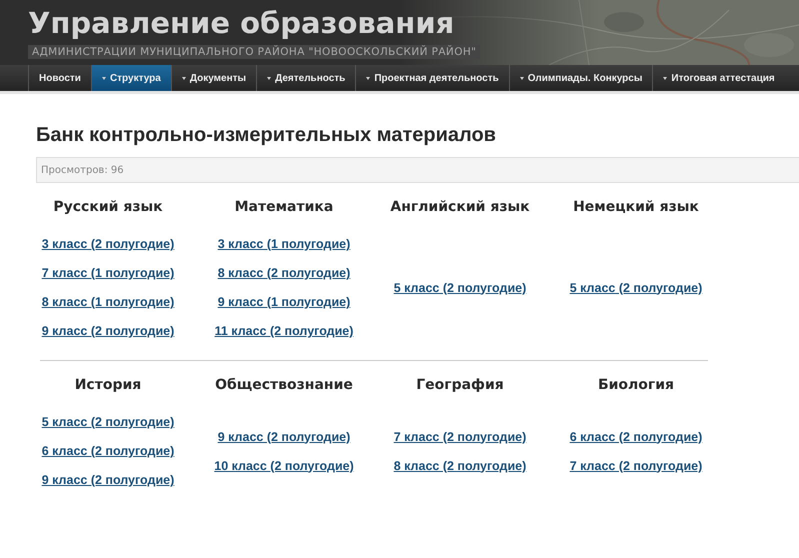  What do you see at coordinates (284, 302) in the screenshot?
I see `class-link: 9 класс (1 полугодие)` at bounding box center [284, 302].